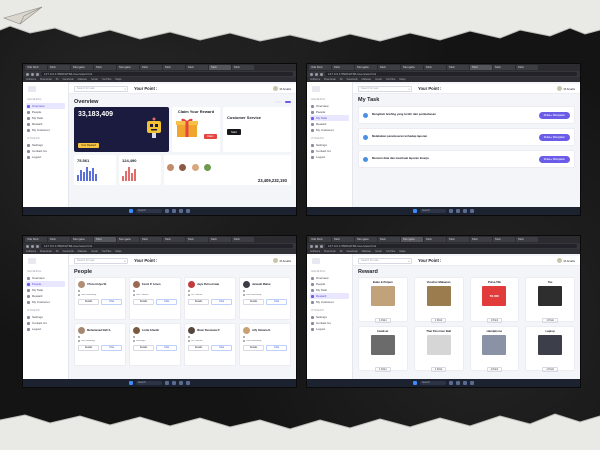 This screenshot has height=450, width=600. I want to click on browser-tab-active: Mongala, so click(412, 239).